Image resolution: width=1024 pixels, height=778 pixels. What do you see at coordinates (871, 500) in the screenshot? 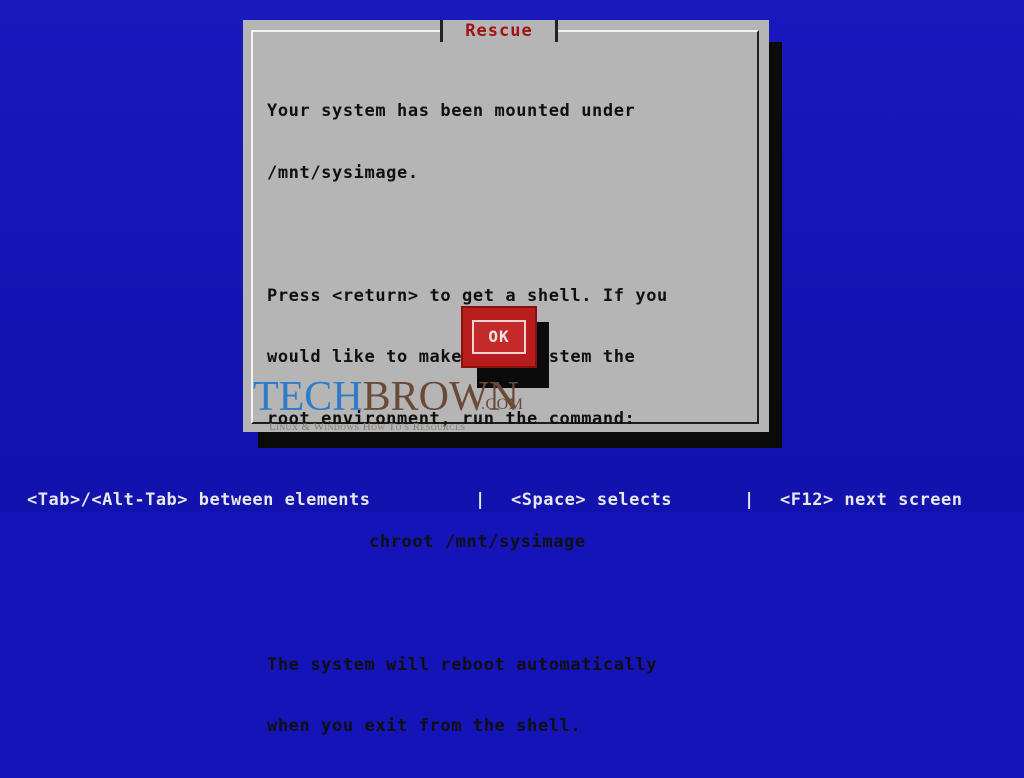
I see `help-f12-next-screen: <F12> next screen` at bounding box center [871, 500].